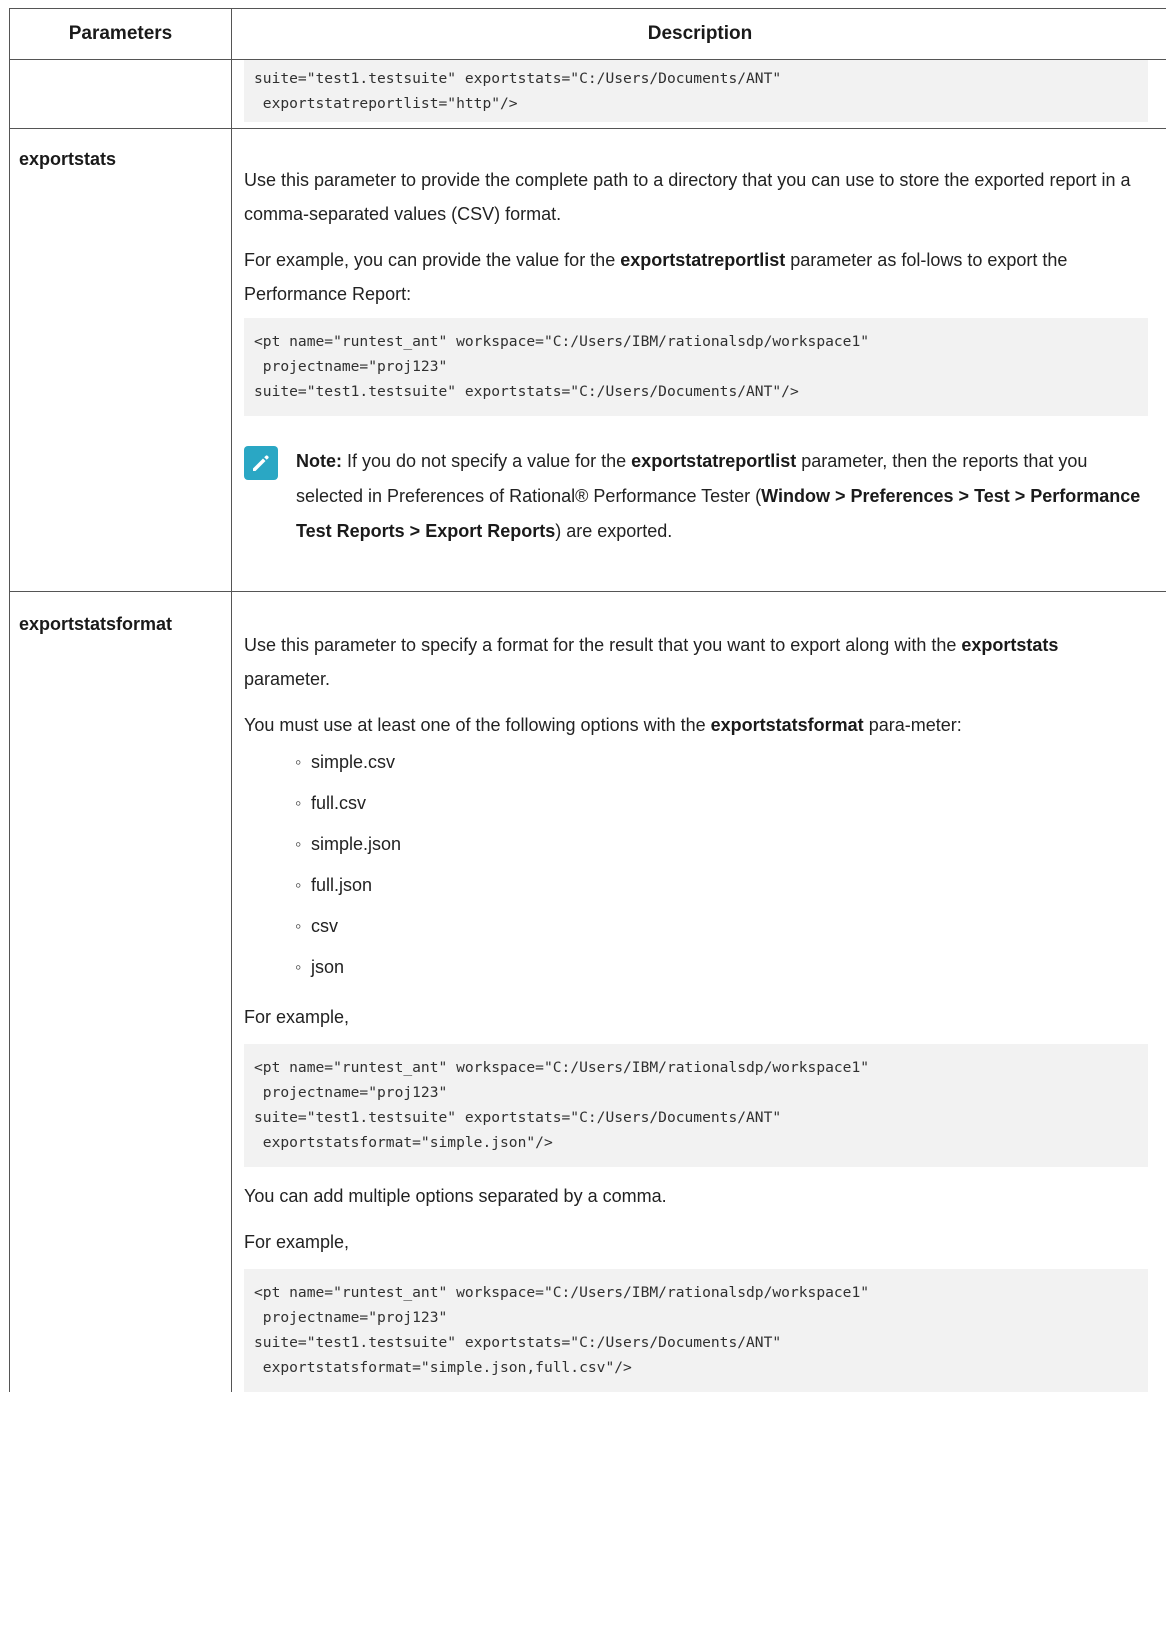 This screenshot has width=1166, height=1635. Describe the element at coordinates (487, 461) in the screenshot. I see `text-span: If you do not specify a value for the` at that location.